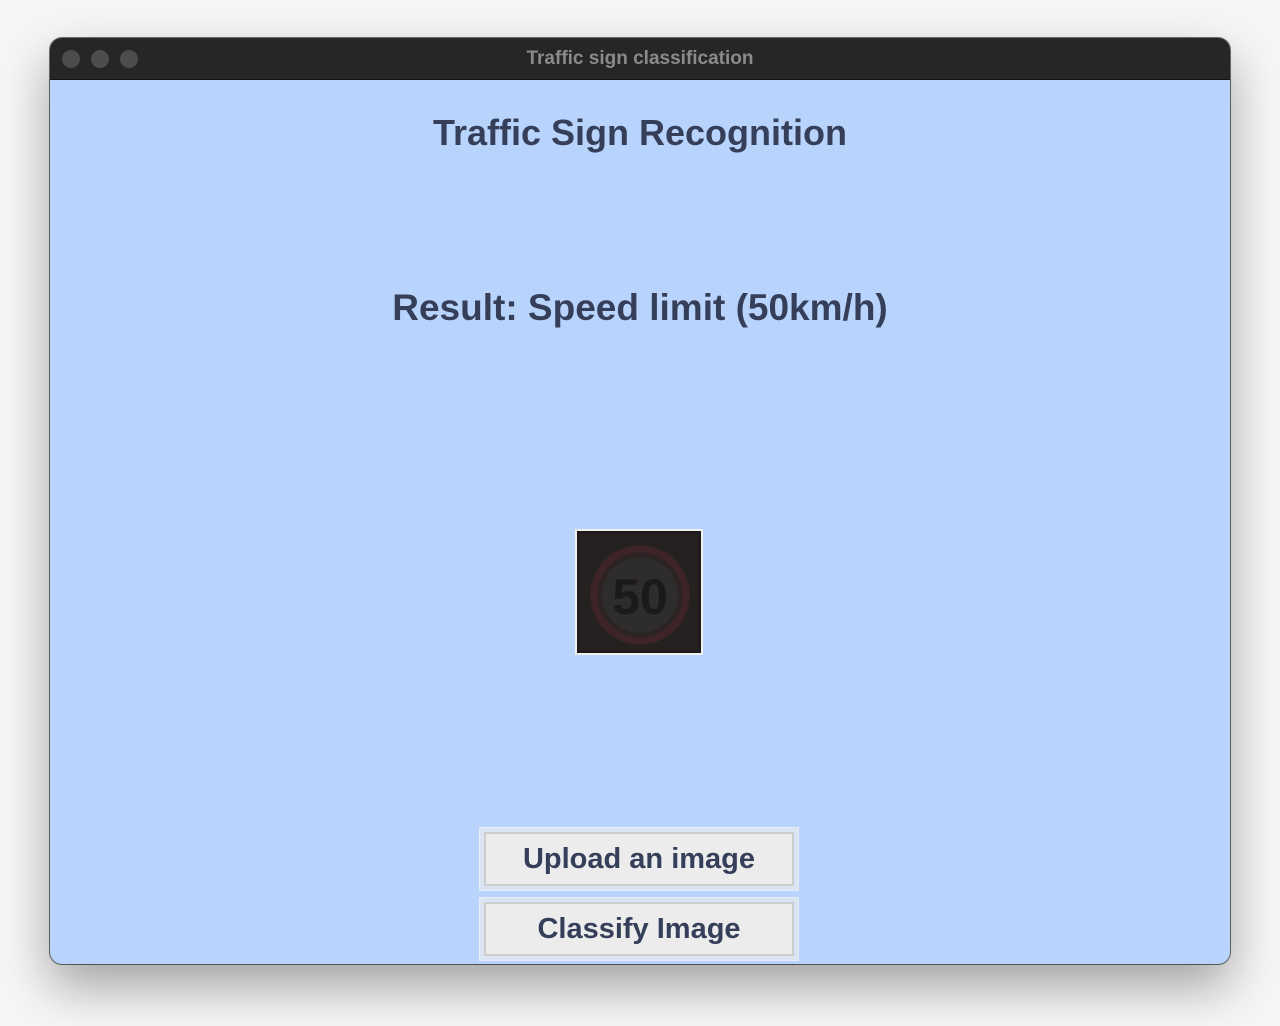 This screenshot has height=1026, width=1280. I want to click on speed-limit-sign-image: 50, so click(639, 592).